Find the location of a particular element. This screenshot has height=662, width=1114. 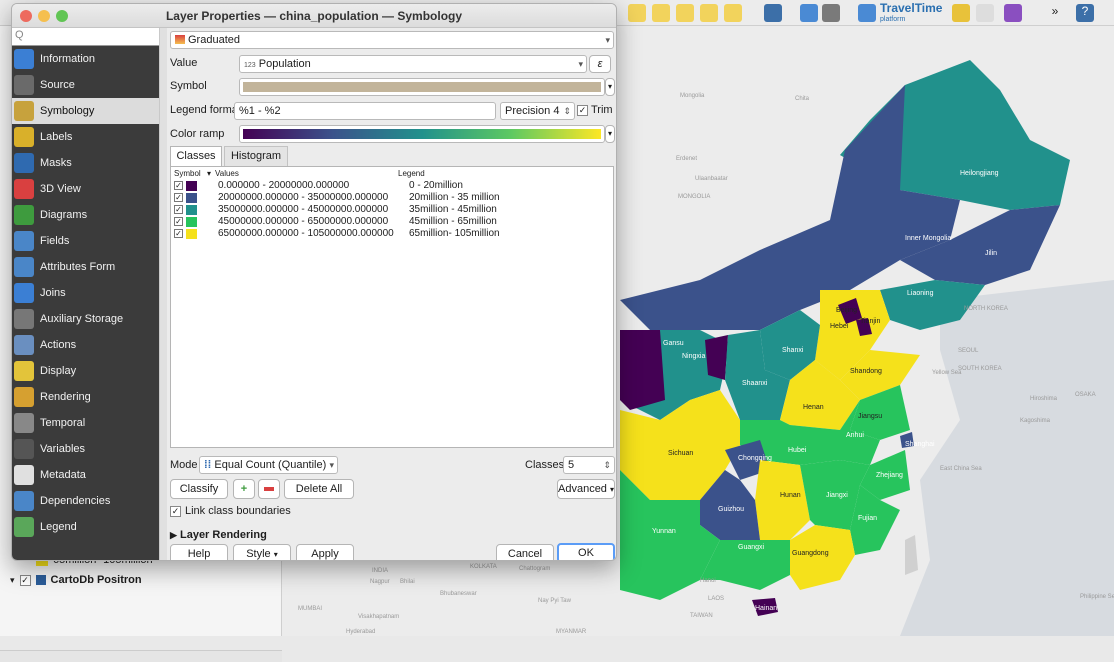

delete-all-button: Delete All is located at coordinates (319, 489).